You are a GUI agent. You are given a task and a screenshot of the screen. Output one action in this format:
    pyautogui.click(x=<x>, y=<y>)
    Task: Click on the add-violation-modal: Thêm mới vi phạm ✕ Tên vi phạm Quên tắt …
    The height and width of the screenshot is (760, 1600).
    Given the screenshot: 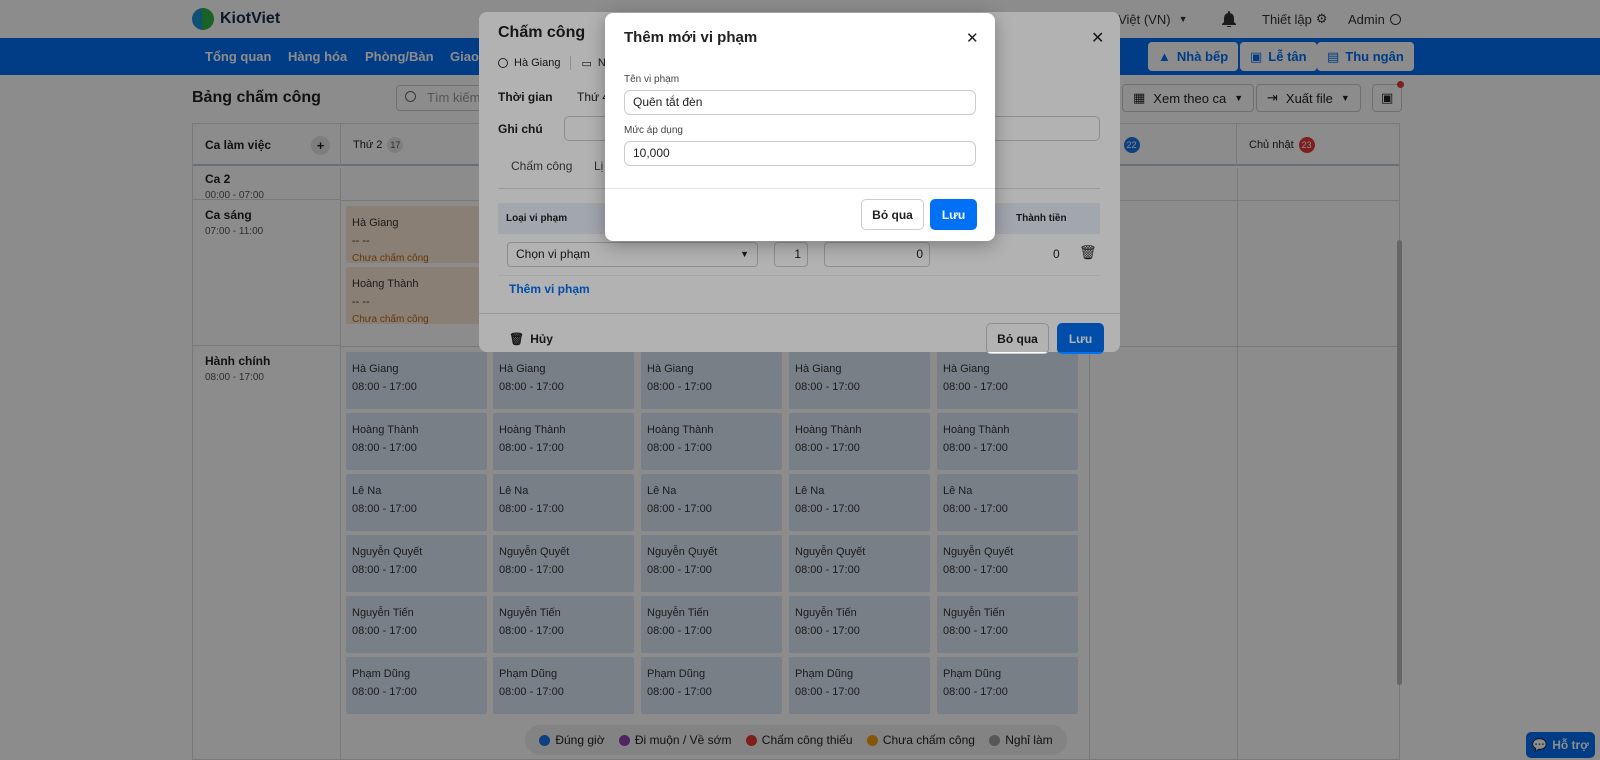 What is the action you would take?
    pyautogui.click(x=800, y=127)
    